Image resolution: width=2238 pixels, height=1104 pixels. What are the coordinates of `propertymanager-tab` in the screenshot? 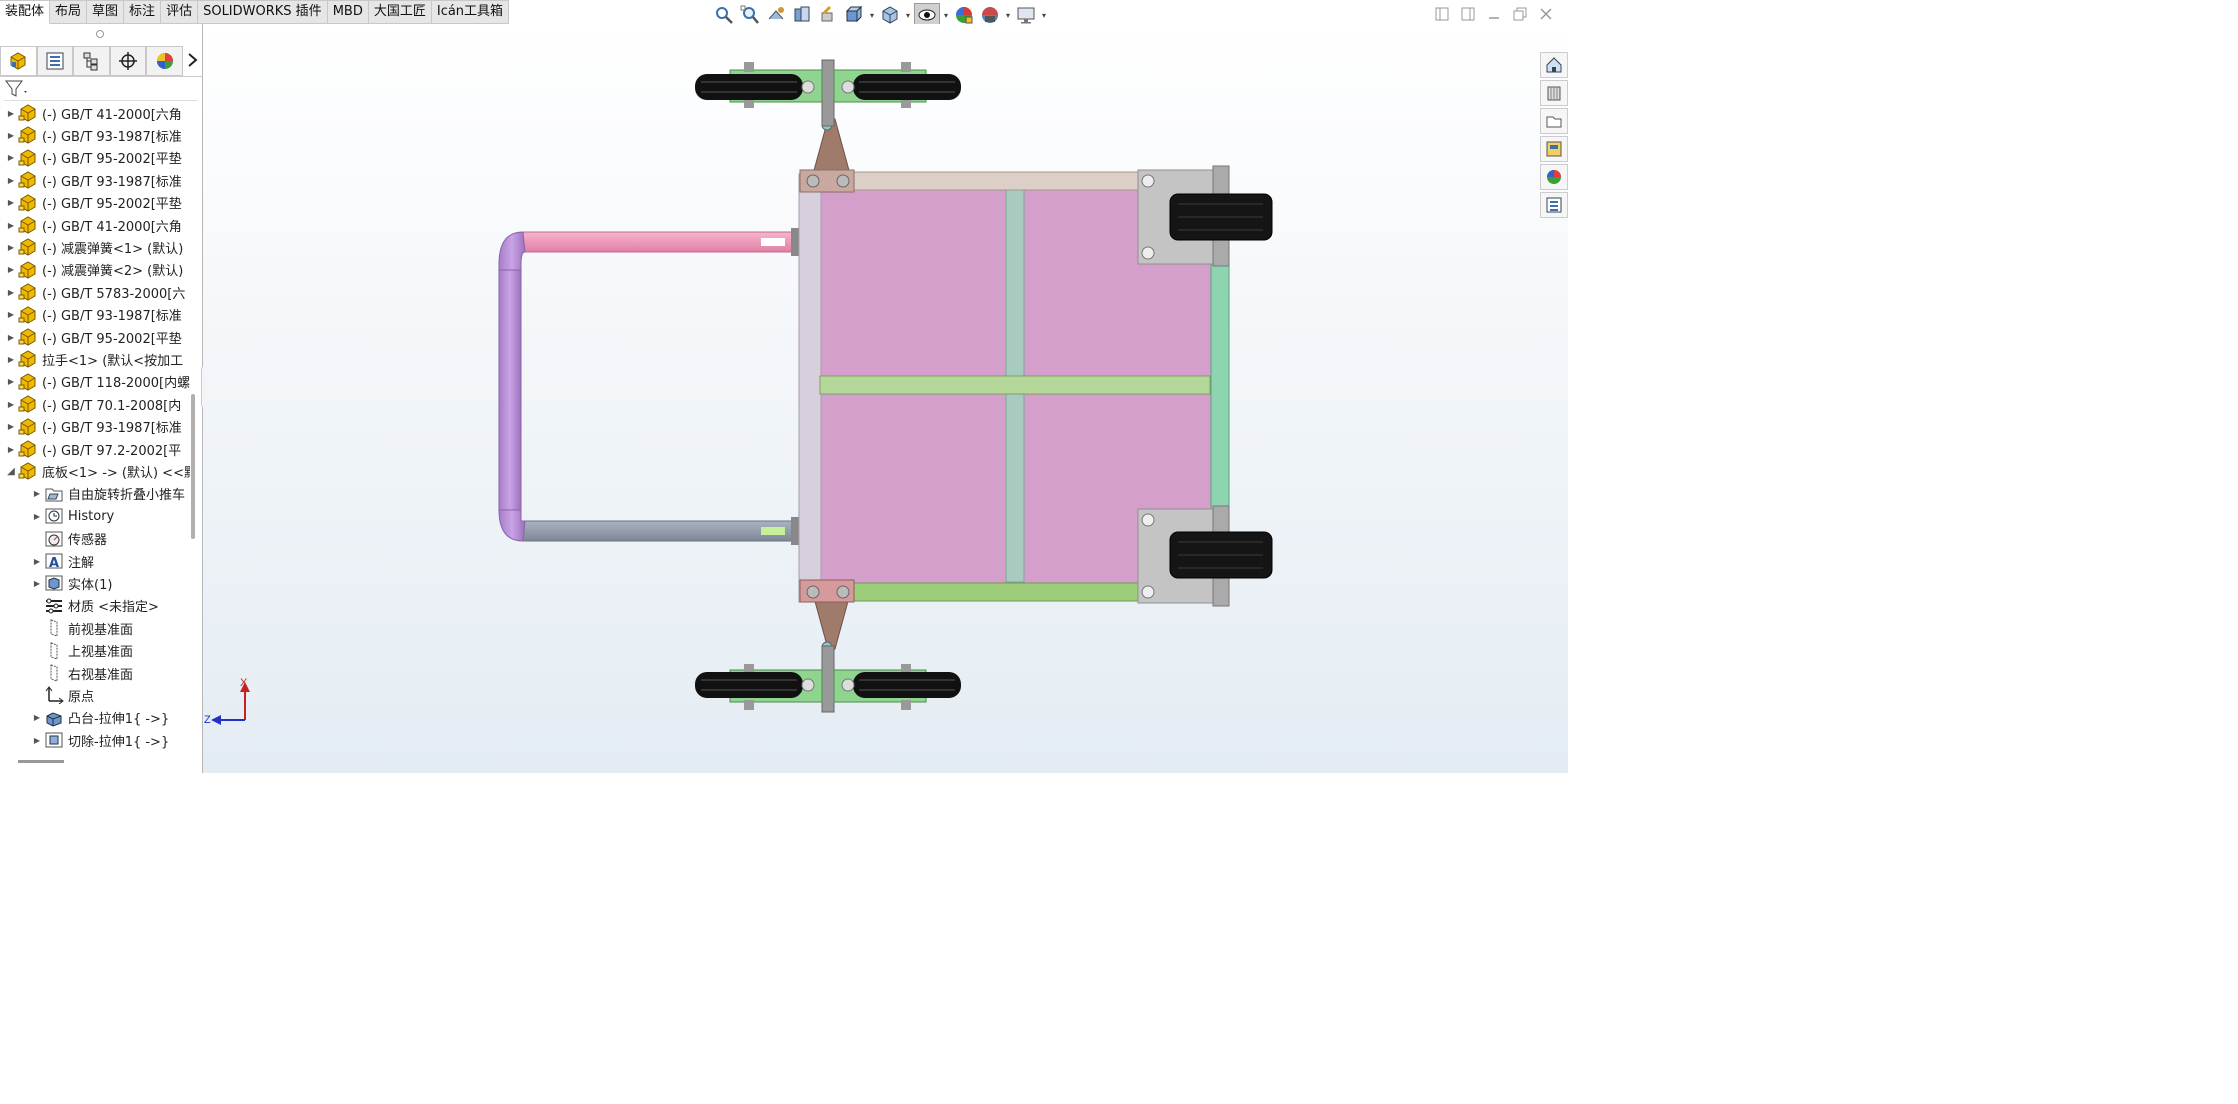 It's located at (55, 61).